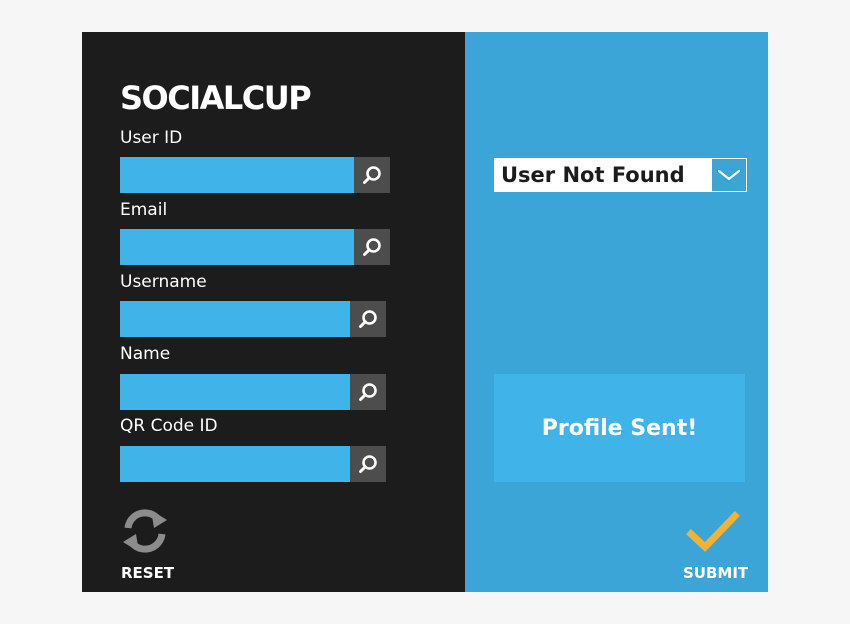  I want to click on brand-title: SOCIALCUP, so click(216, 98).